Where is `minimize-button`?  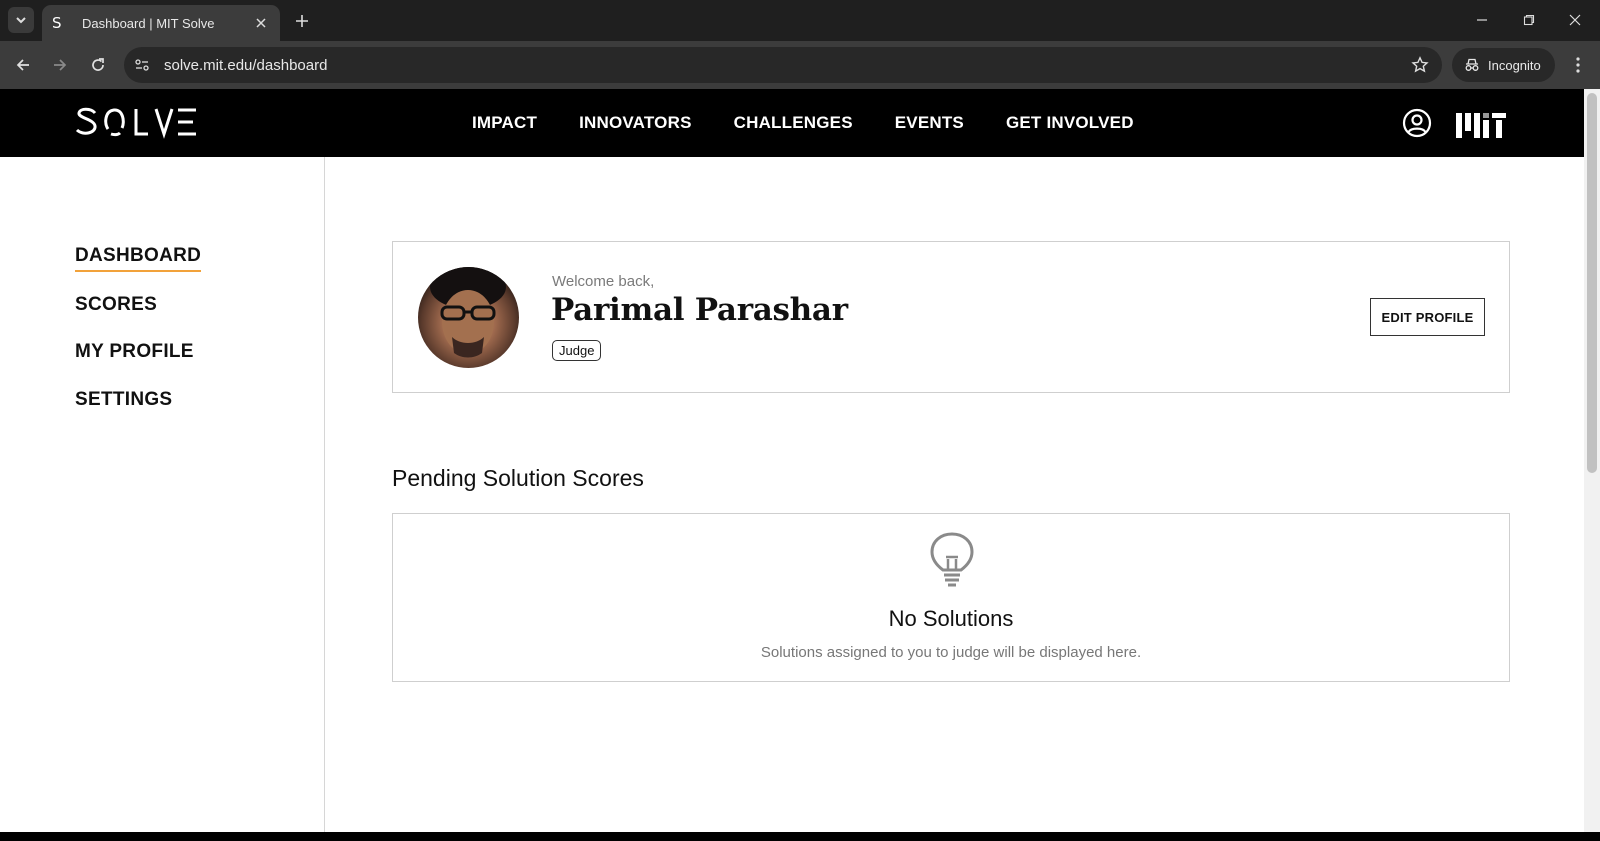
minimize-button is located at coordinates (1482, 20).